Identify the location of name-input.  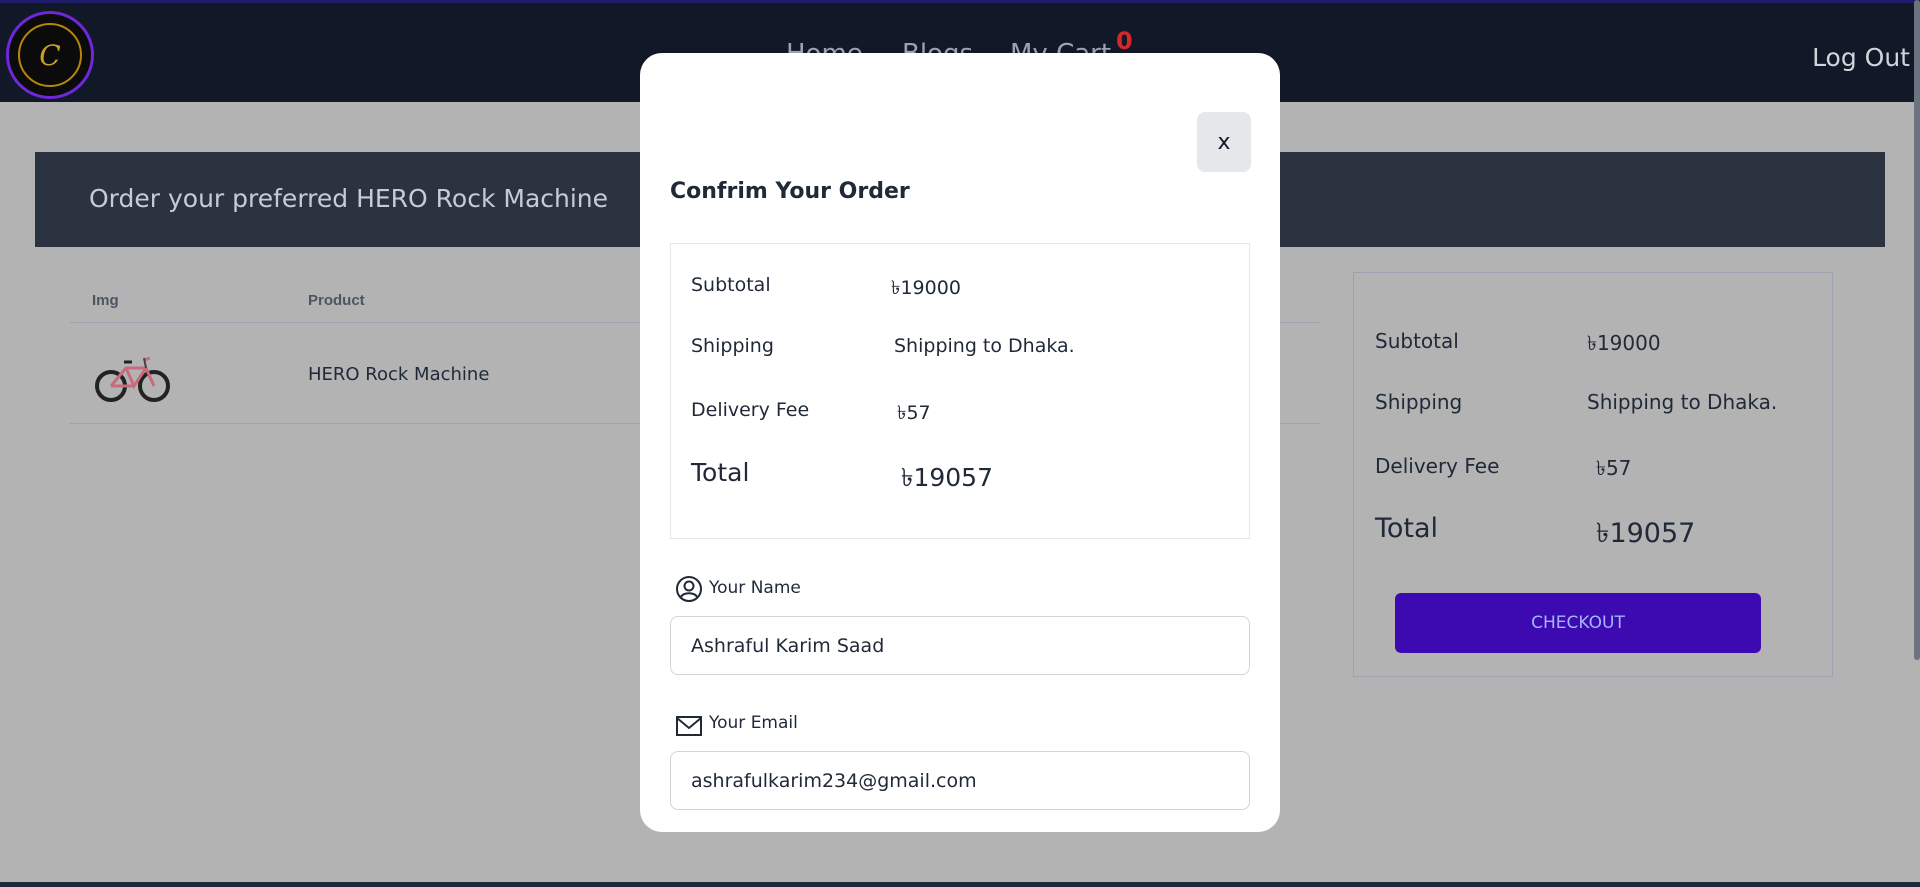
(960, 645).